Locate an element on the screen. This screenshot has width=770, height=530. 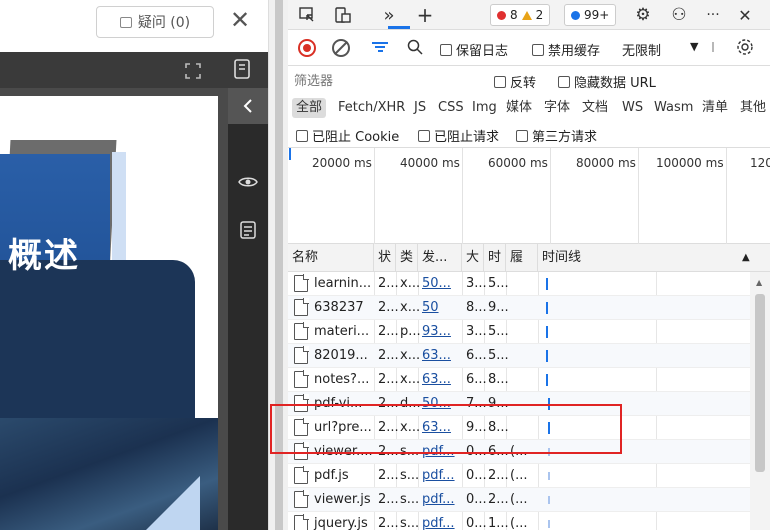
invert-checkbox: 反转 is located at coordinates (515, 81).